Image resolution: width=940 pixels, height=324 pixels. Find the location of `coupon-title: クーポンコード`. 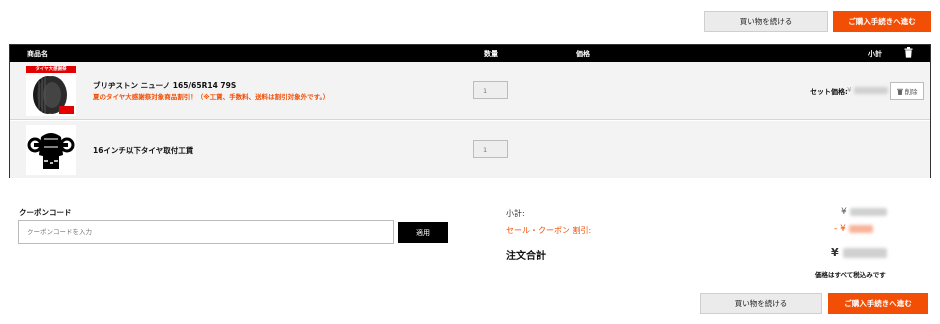

coupon-title: クーポンコード is located at coordinates (45, 212).